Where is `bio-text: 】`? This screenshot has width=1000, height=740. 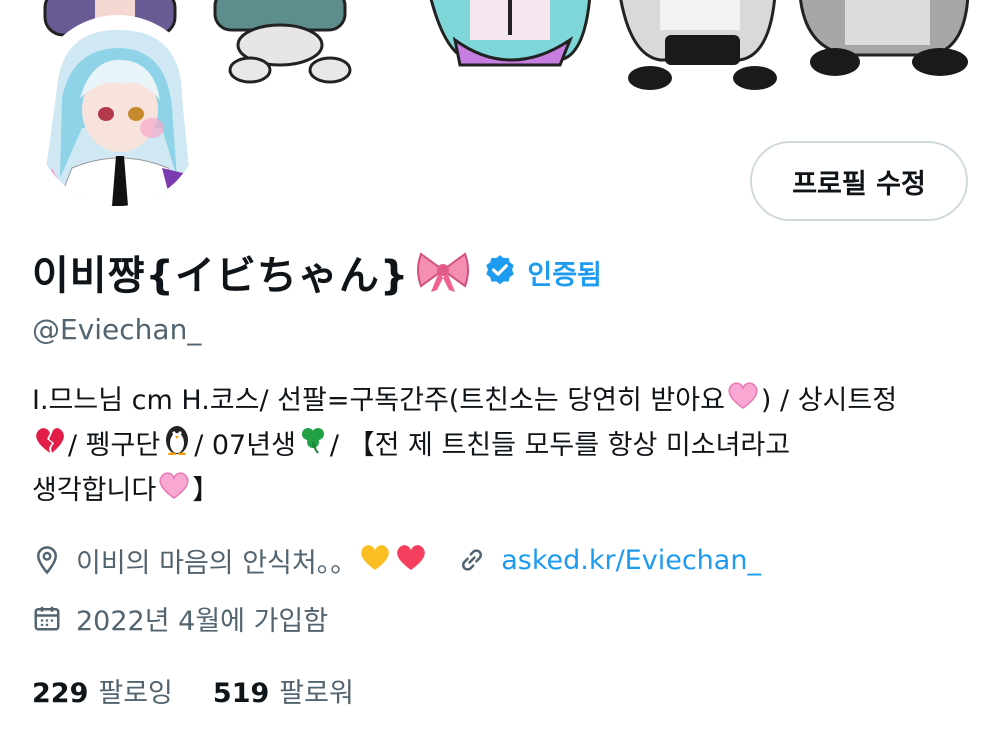 bio-text: 】 is located at coordinates (206, 490).